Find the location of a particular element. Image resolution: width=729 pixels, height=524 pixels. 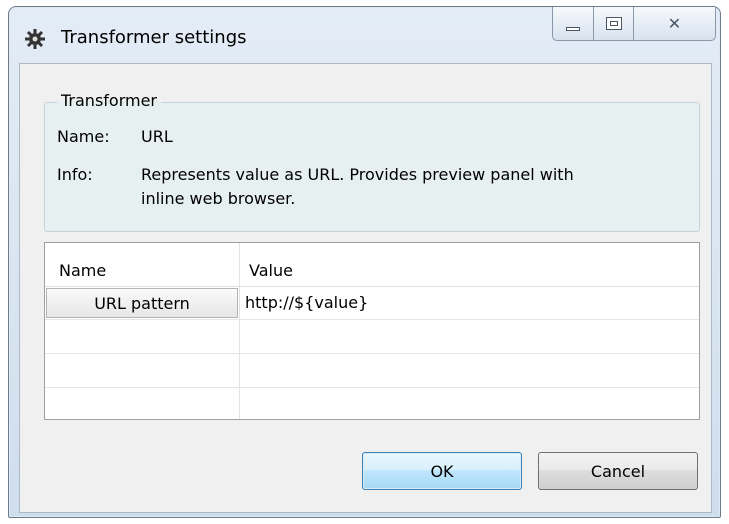

close-button: ✕ is located at coordinates (675, 24).